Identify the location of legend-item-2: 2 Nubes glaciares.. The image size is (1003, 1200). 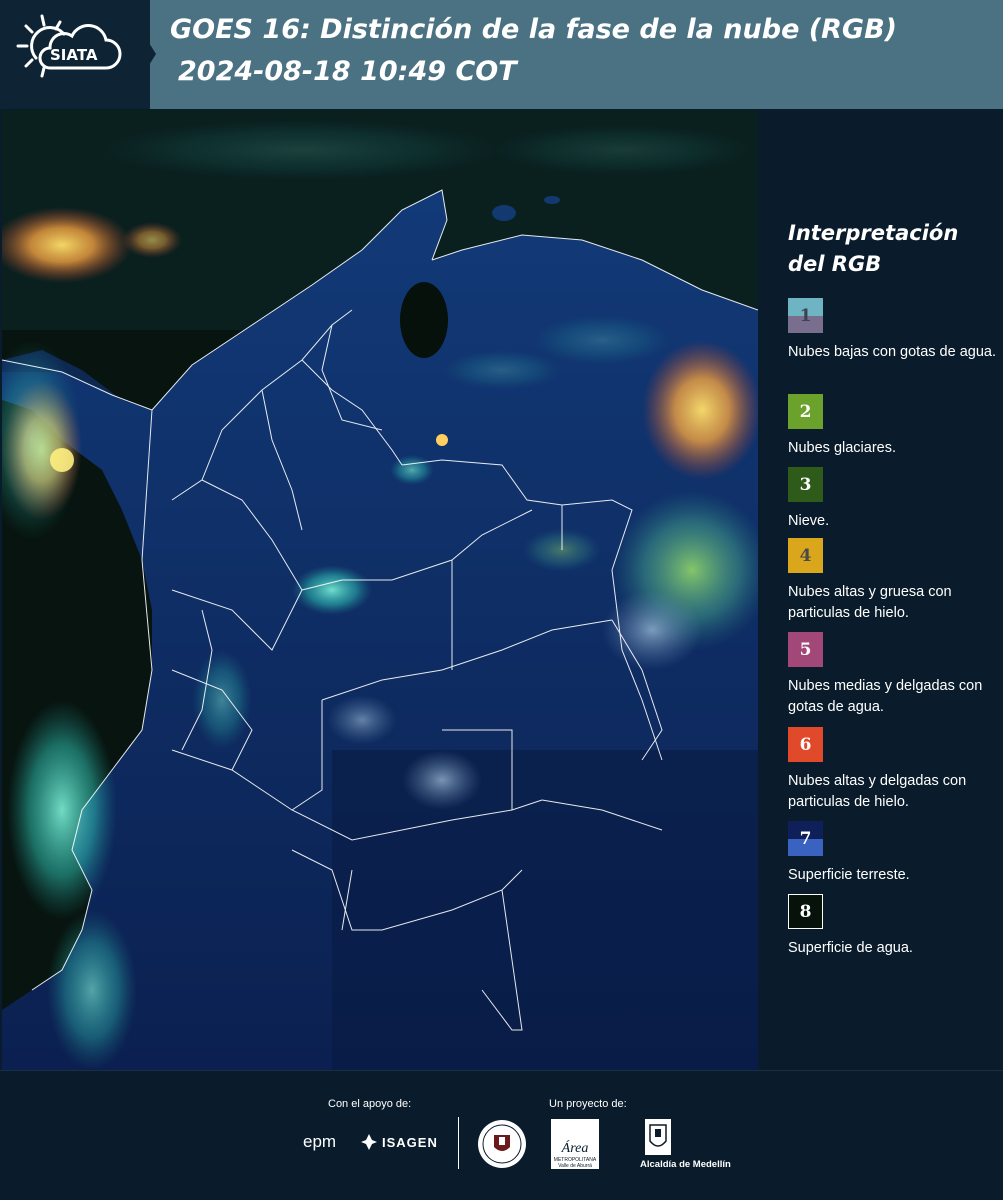
(894, 426).